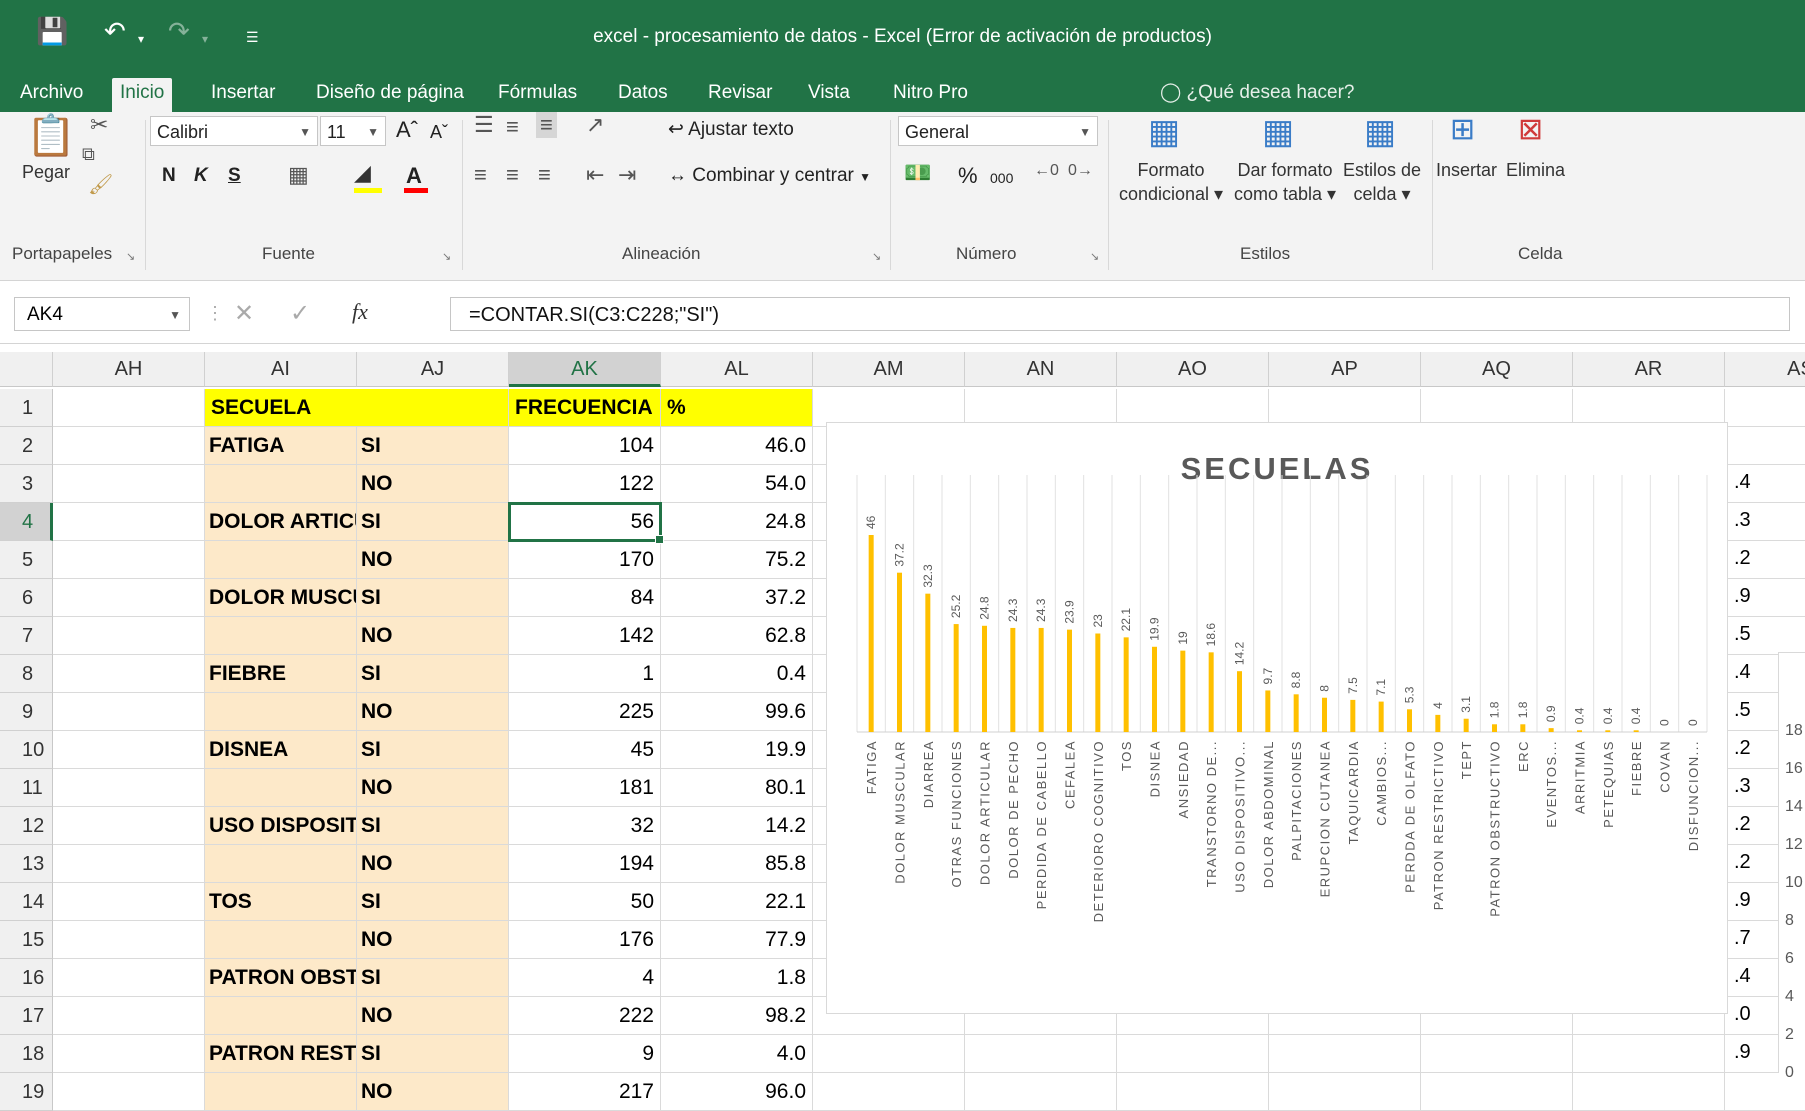  What do you see at coordinates (26, 560) in the screenshot?
I see `row-header-5: 5` at bounding box center [26, 560].